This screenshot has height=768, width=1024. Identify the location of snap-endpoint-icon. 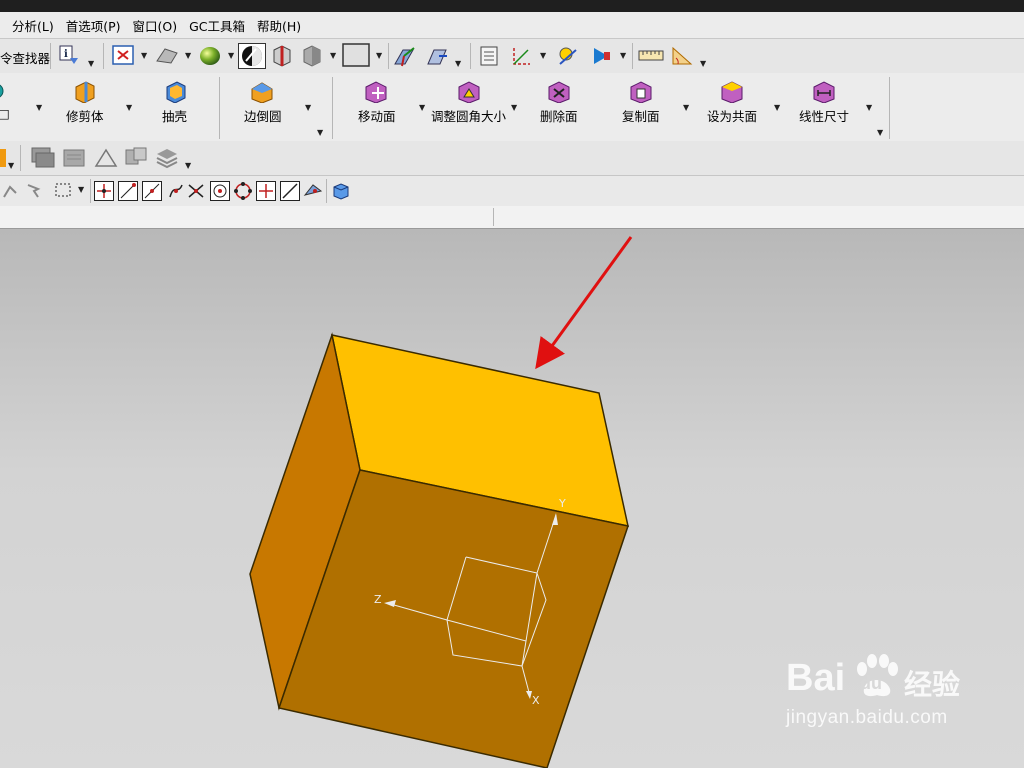
(128, 191).